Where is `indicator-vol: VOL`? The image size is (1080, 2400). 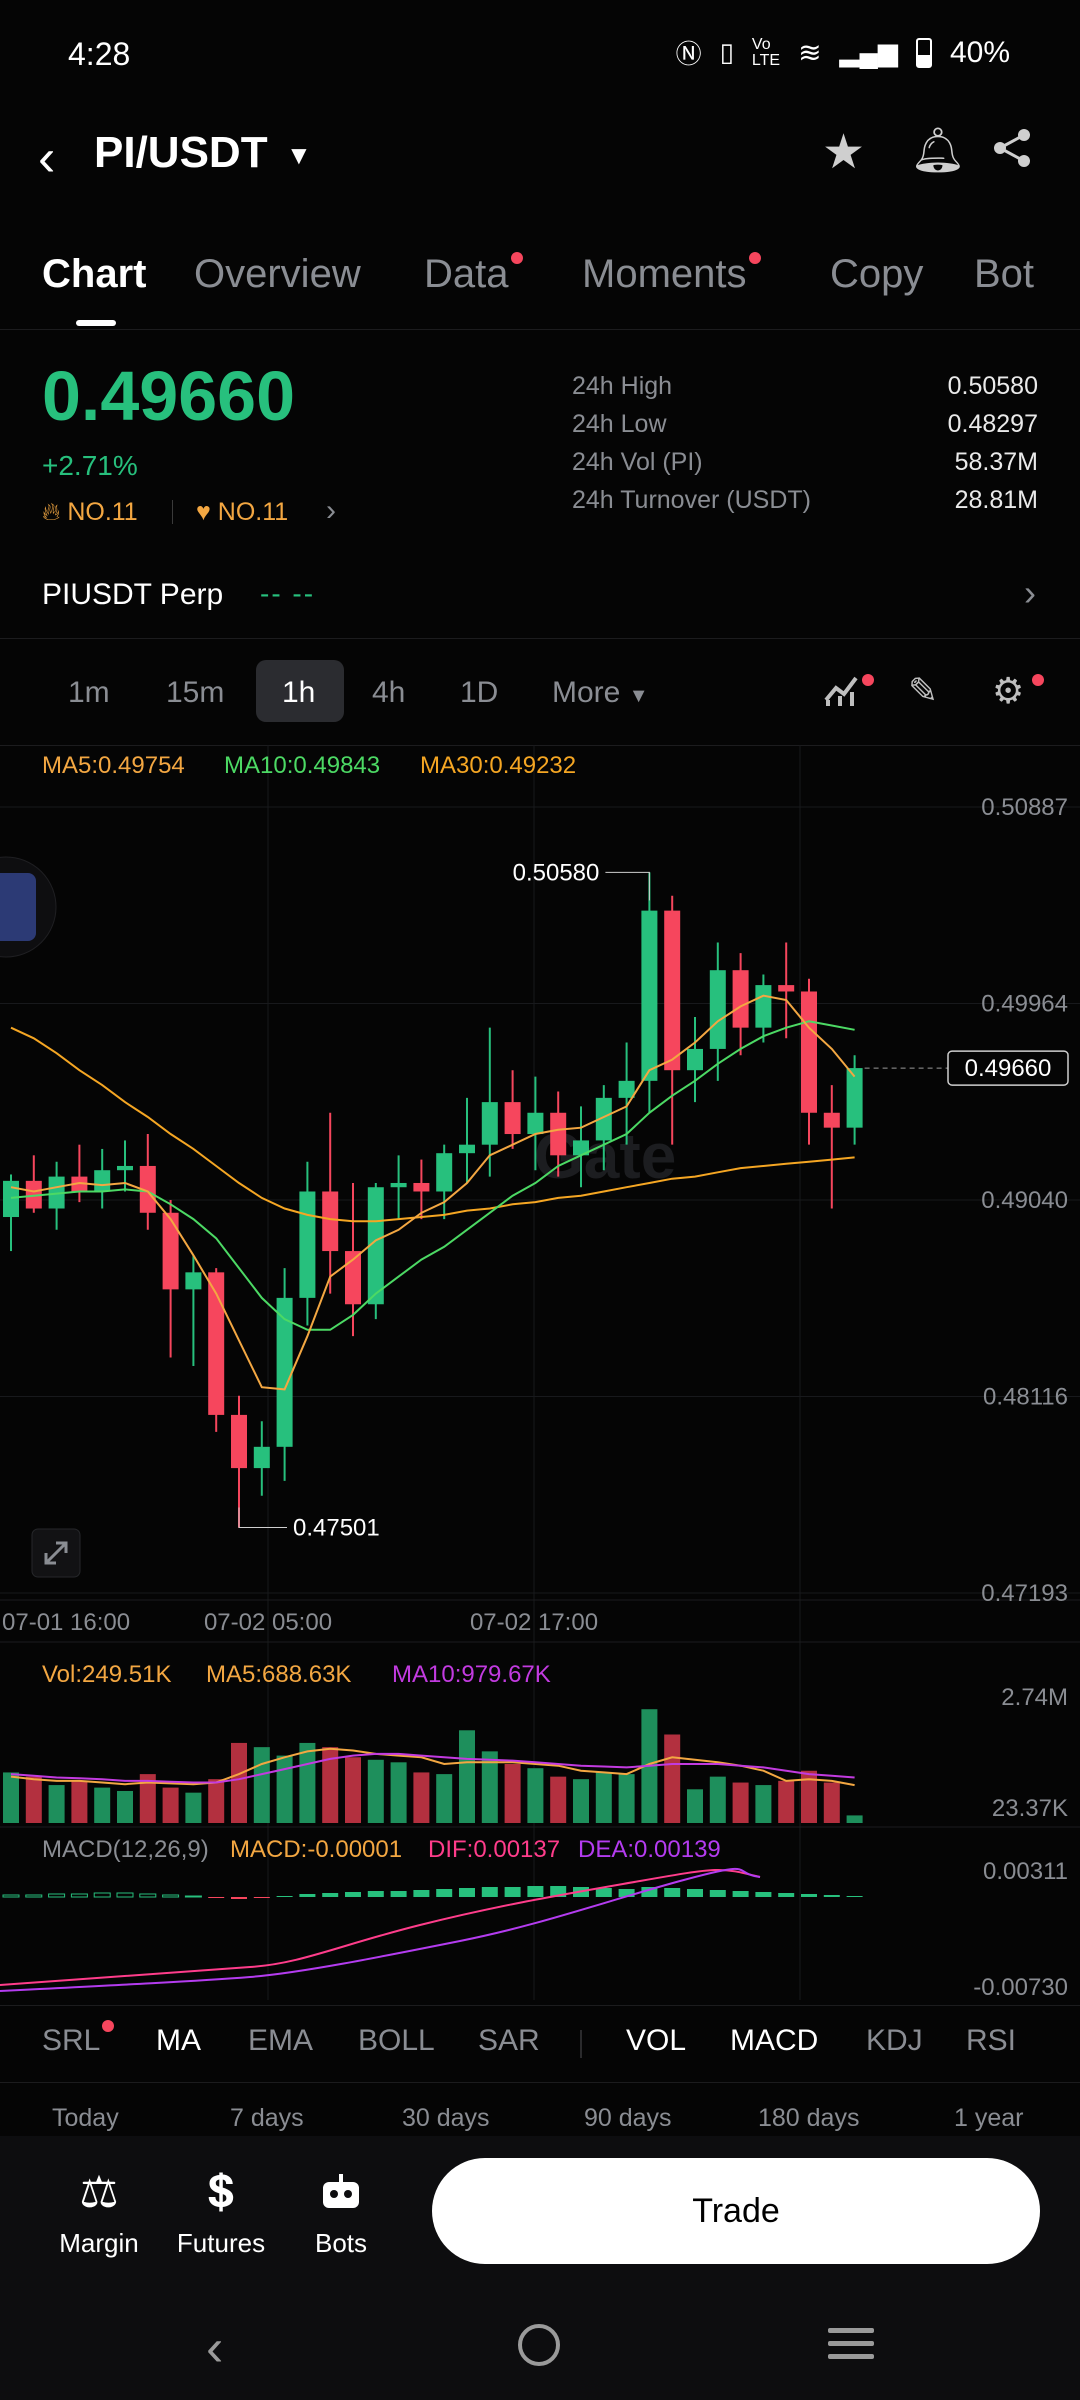
indicator-vol: VOL is located at coordinates (656, 2041).